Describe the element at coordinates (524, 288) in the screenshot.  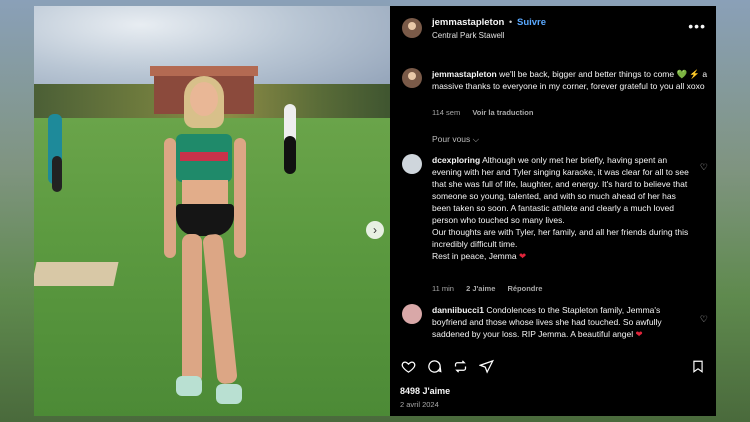
I see `reply-button: Répondre` at that location.